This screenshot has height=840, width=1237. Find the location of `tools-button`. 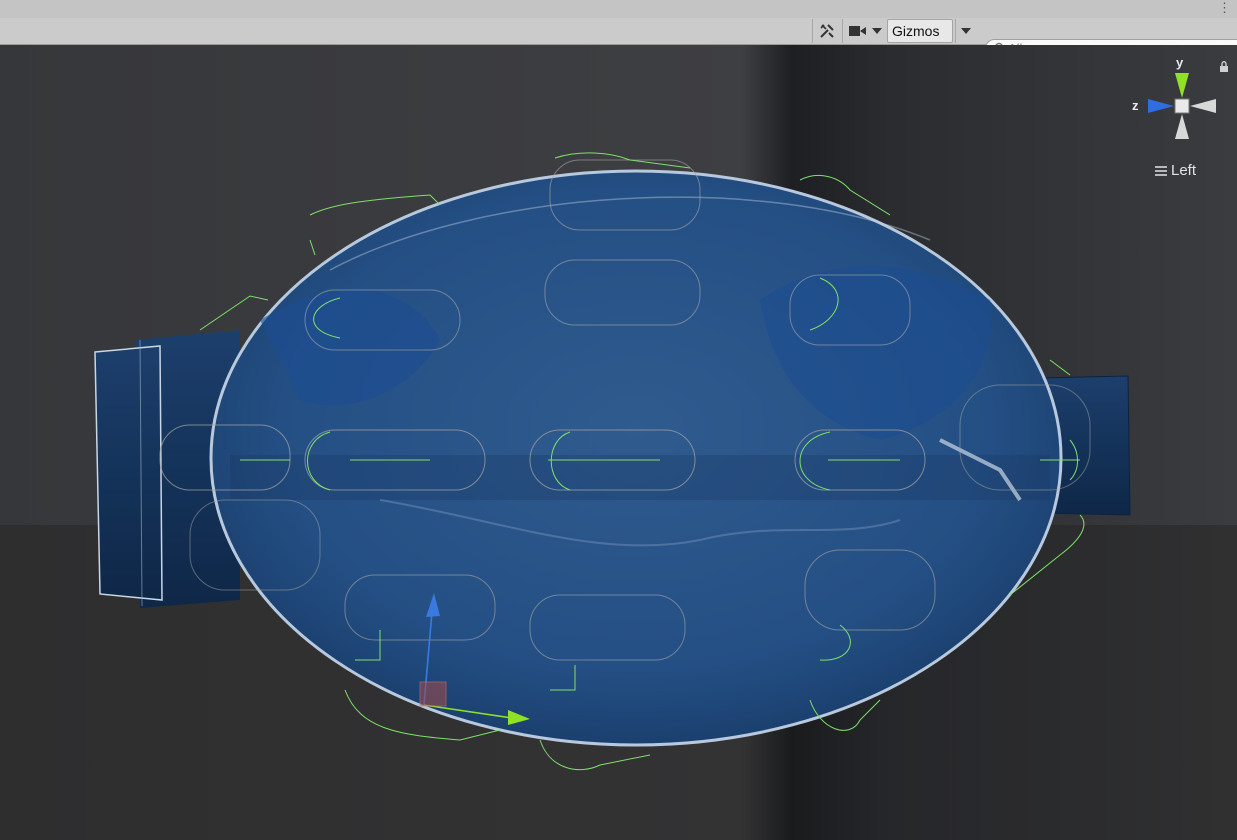

tools-button is located at coordinates (826, 31).